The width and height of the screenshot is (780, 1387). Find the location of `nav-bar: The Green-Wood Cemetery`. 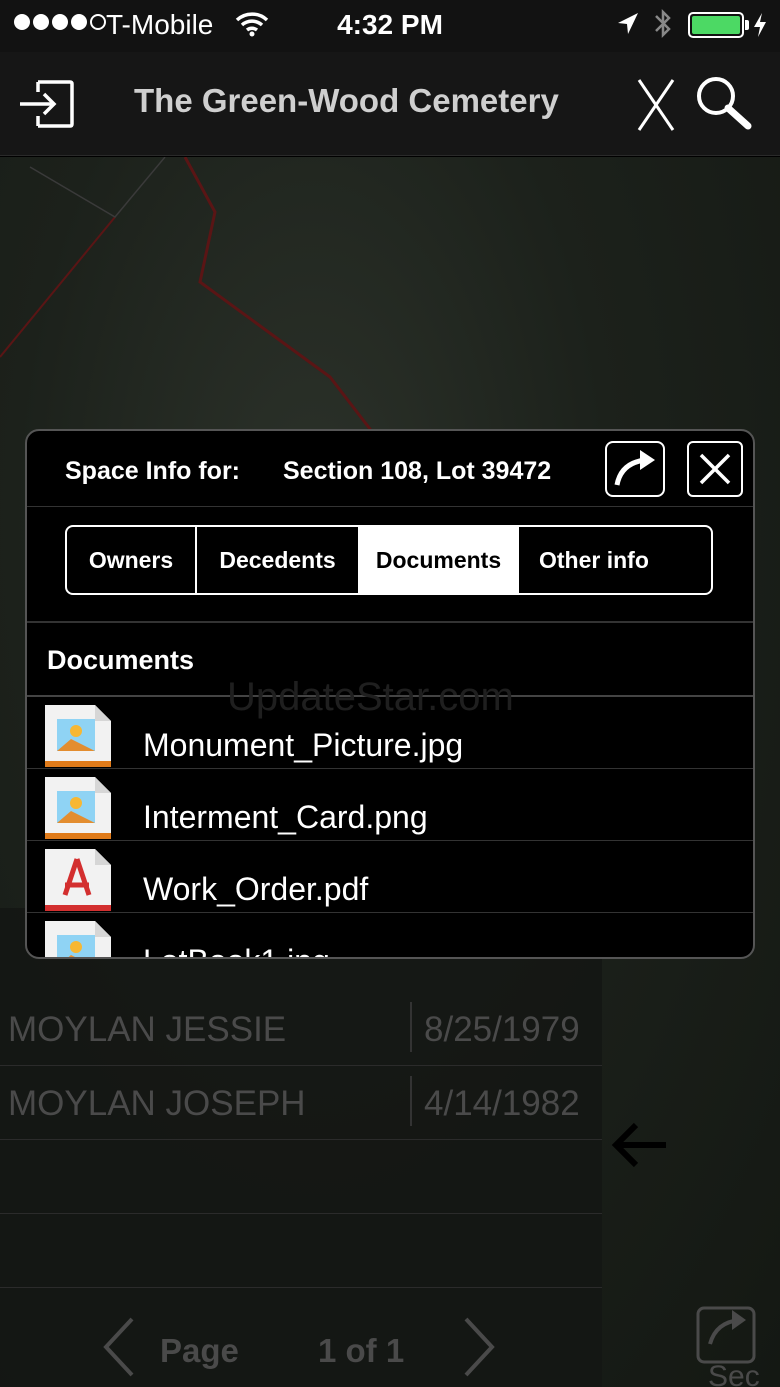

nav-bar: The Green-Wood Cemetery is located at coordinates (390, 104).